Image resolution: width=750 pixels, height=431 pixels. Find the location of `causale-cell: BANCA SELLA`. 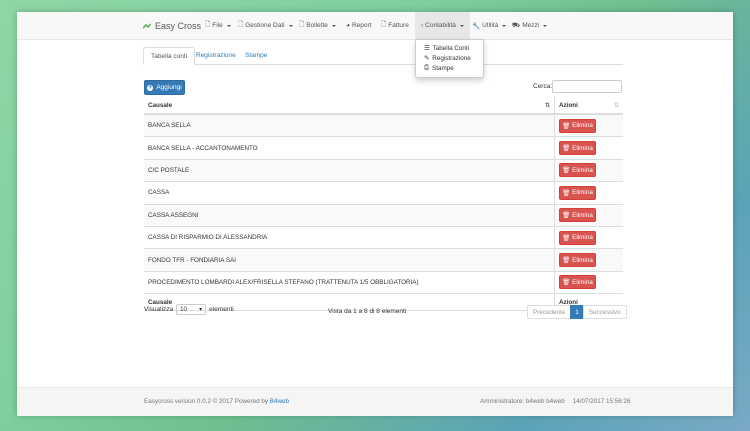

causale-cell: BANCA SELLA is located at coordinates (349, 125).